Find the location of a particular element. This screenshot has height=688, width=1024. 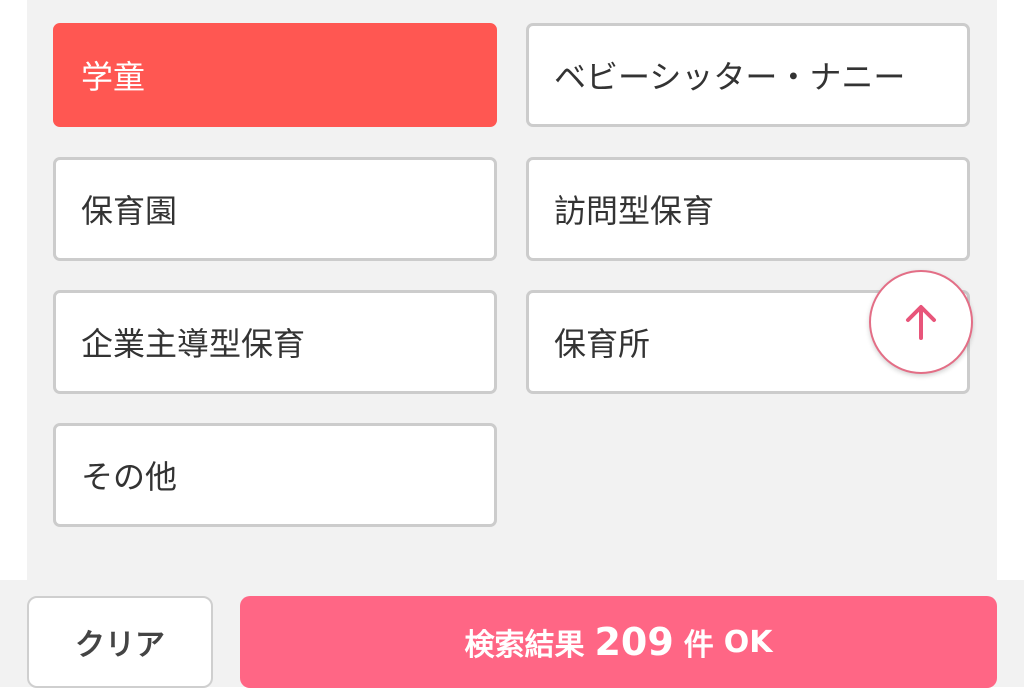

option-label: 訪問型保育 is located at coordinates (634, 211).